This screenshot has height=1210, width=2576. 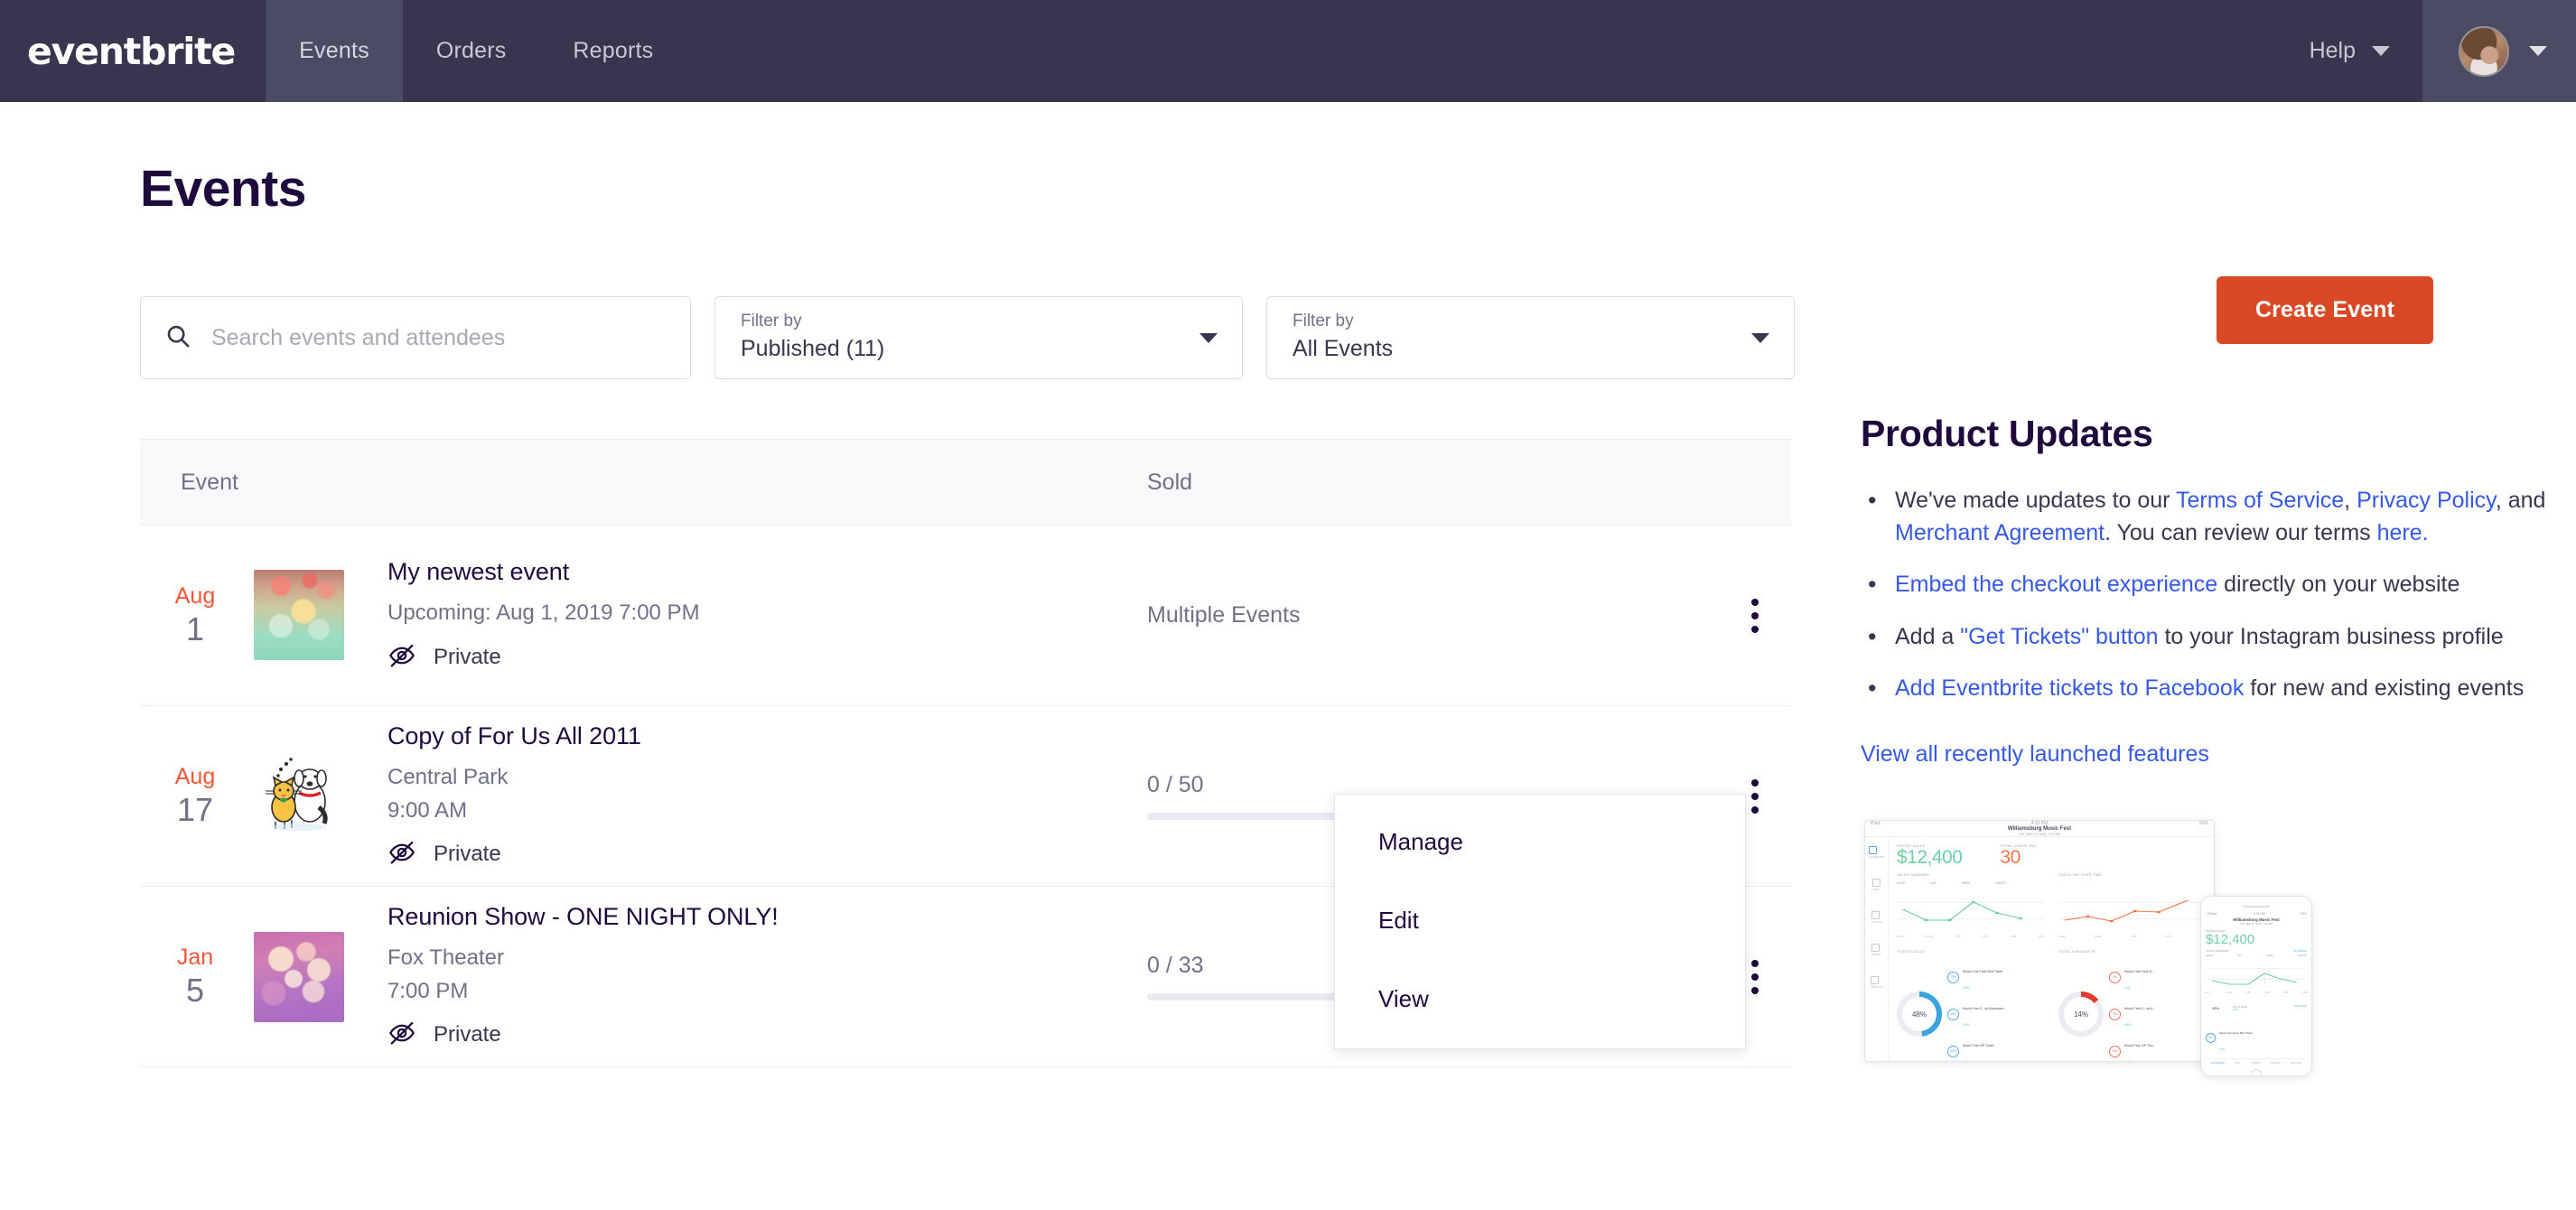 What do you see at coordinates (1530, 338) in the screenshot?
I see `filter-scope-select: Filter by All Events` at bounding box center [1530, 338].